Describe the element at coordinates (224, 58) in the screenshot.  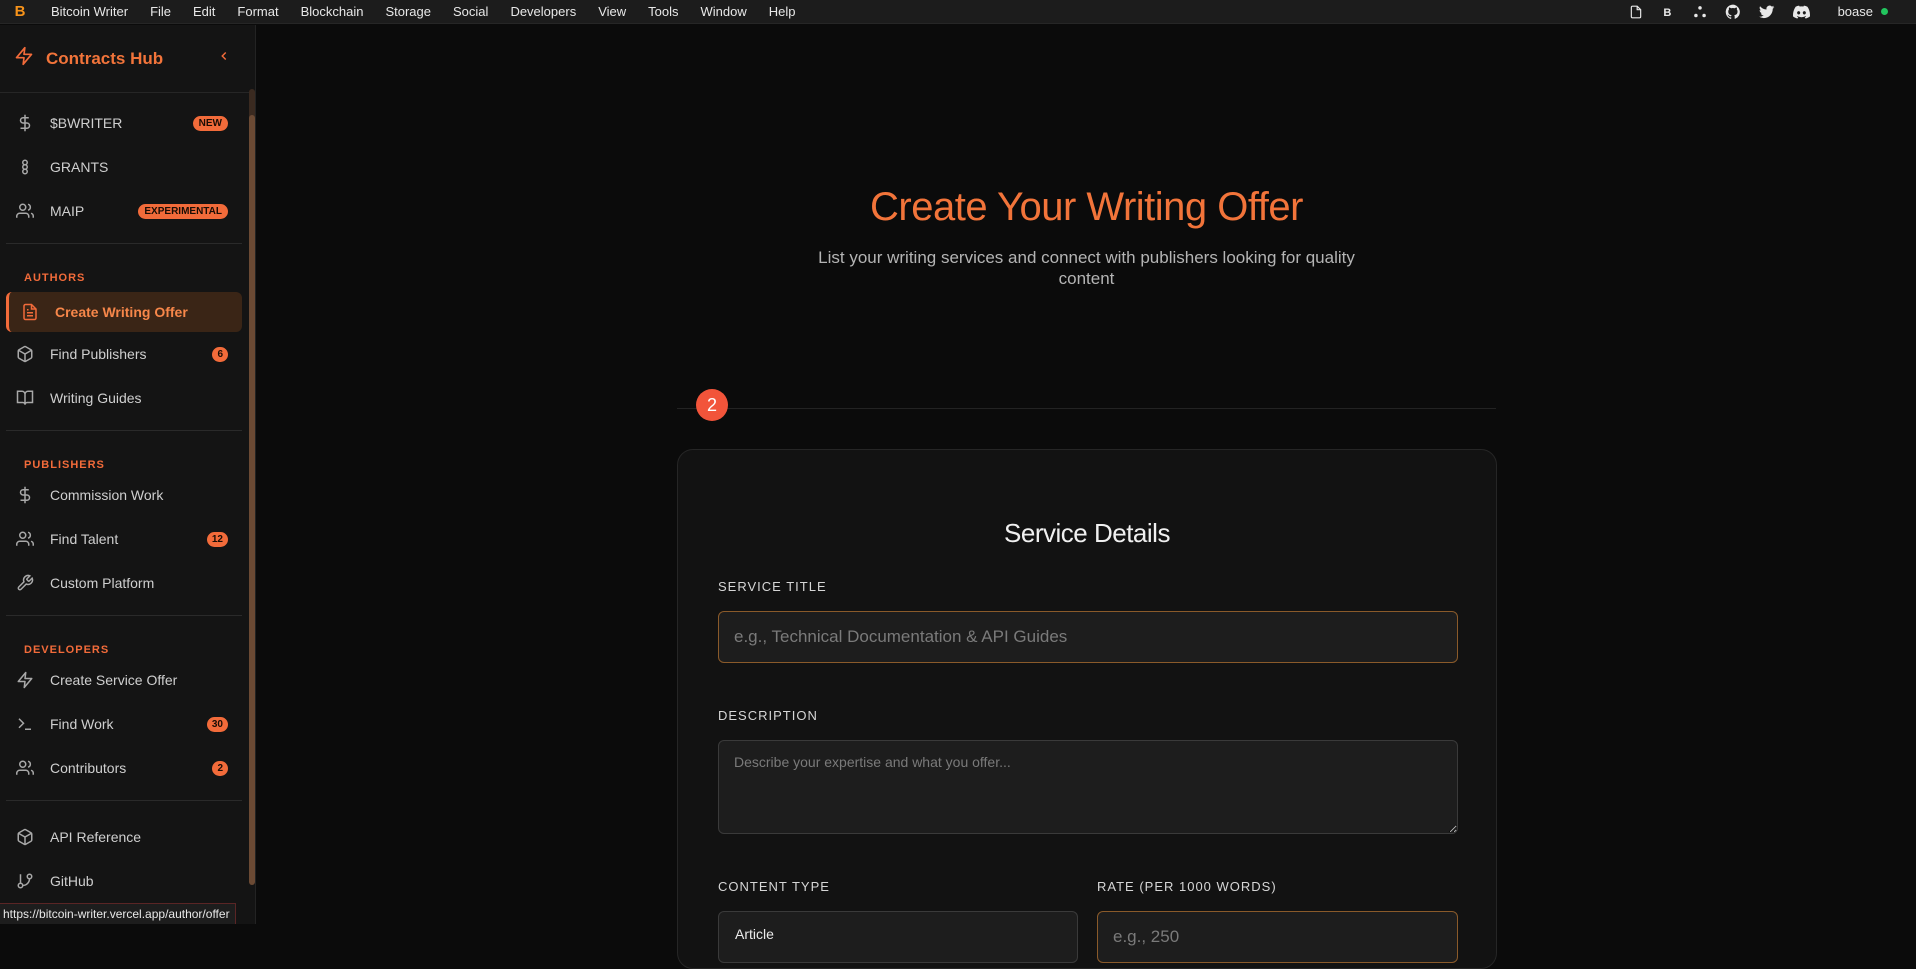
I see `collapse-sidebar-chevron-icon` at that location.